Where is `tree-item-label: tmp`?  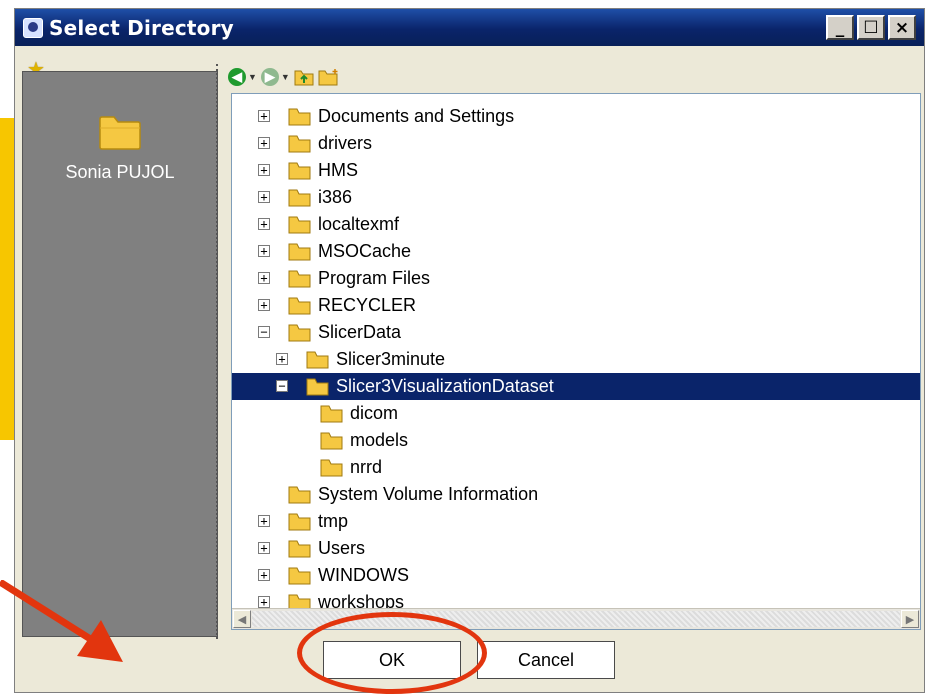 tree-item-label: tmp is located at coordinates (333, 521).